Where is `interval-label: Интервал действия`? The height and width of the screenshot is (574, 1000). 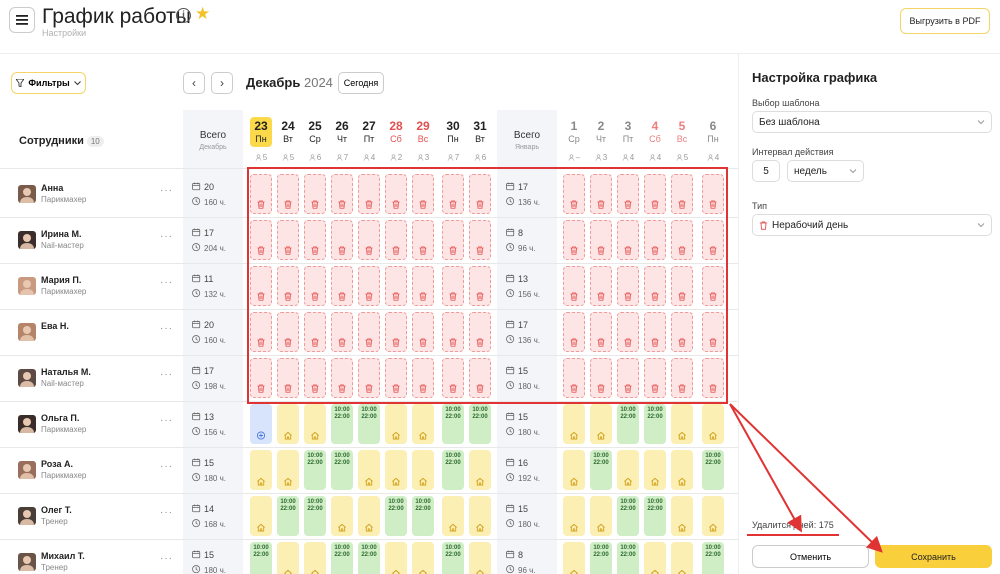 interval-label: Интервал действия is located at coordinates (793, 152).